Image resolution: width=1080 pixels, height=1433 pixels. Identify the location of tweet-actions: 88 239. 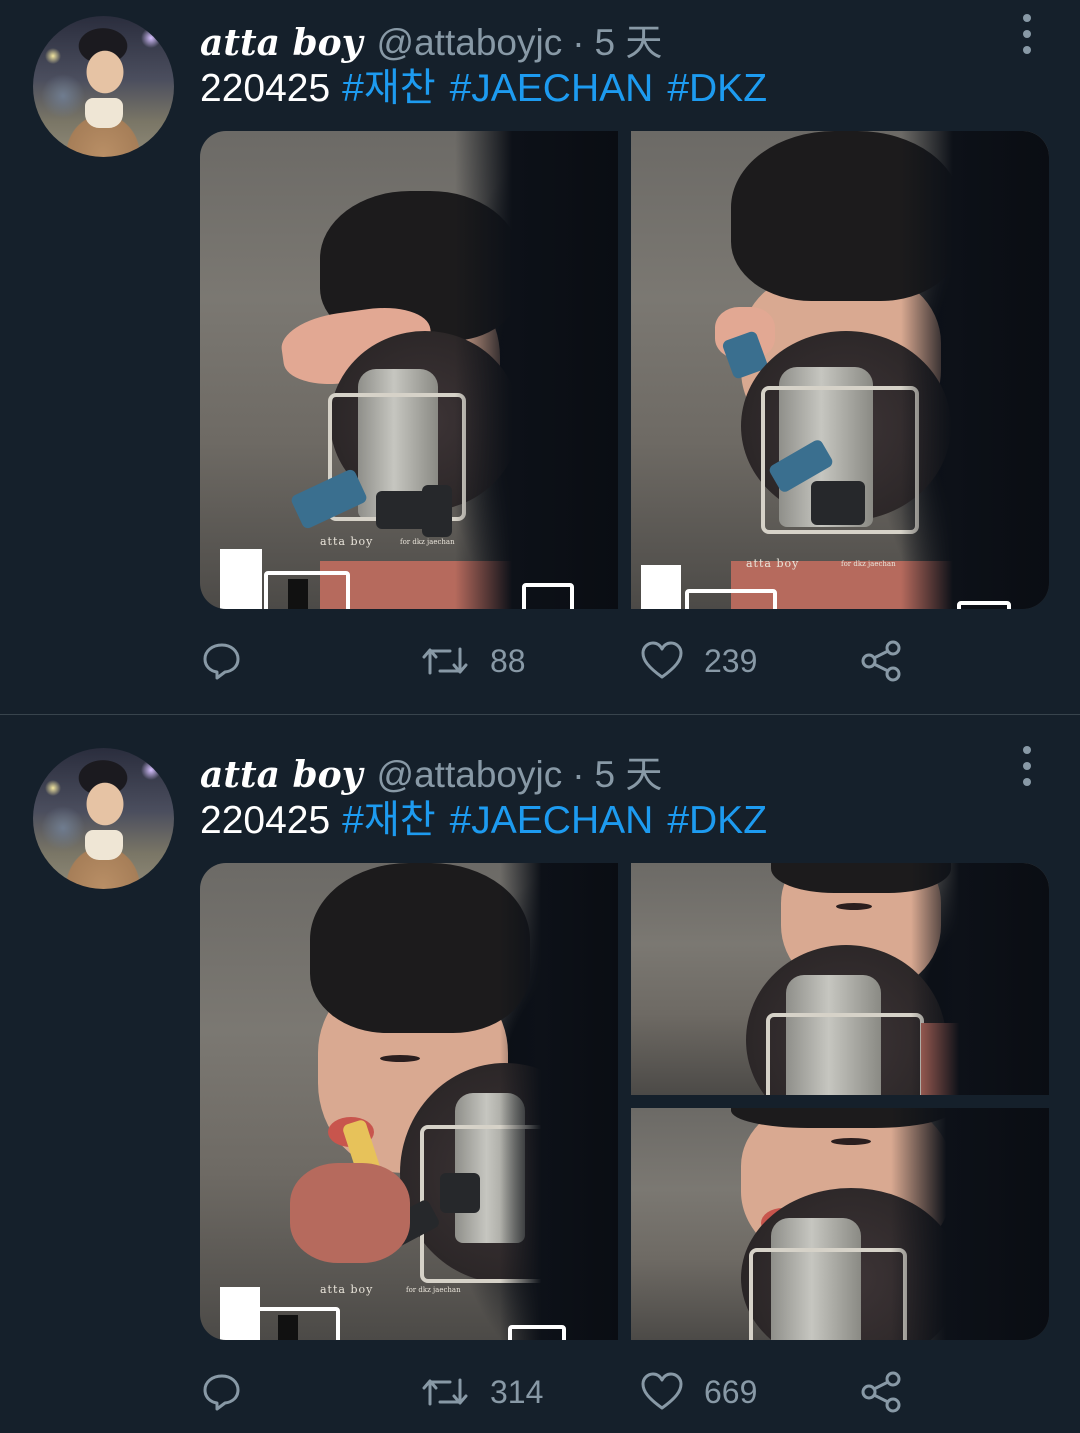
(580, 661).